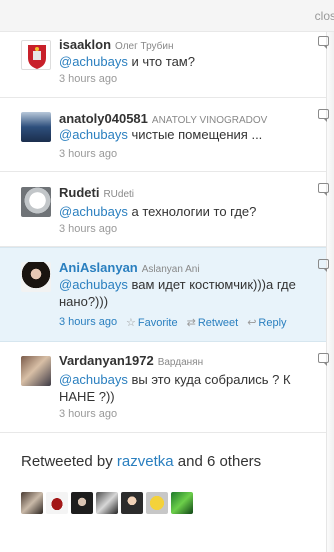  Describe the element at coordinates (131, 323) in the screenshot. I see `star-icon: ☆` at that location.